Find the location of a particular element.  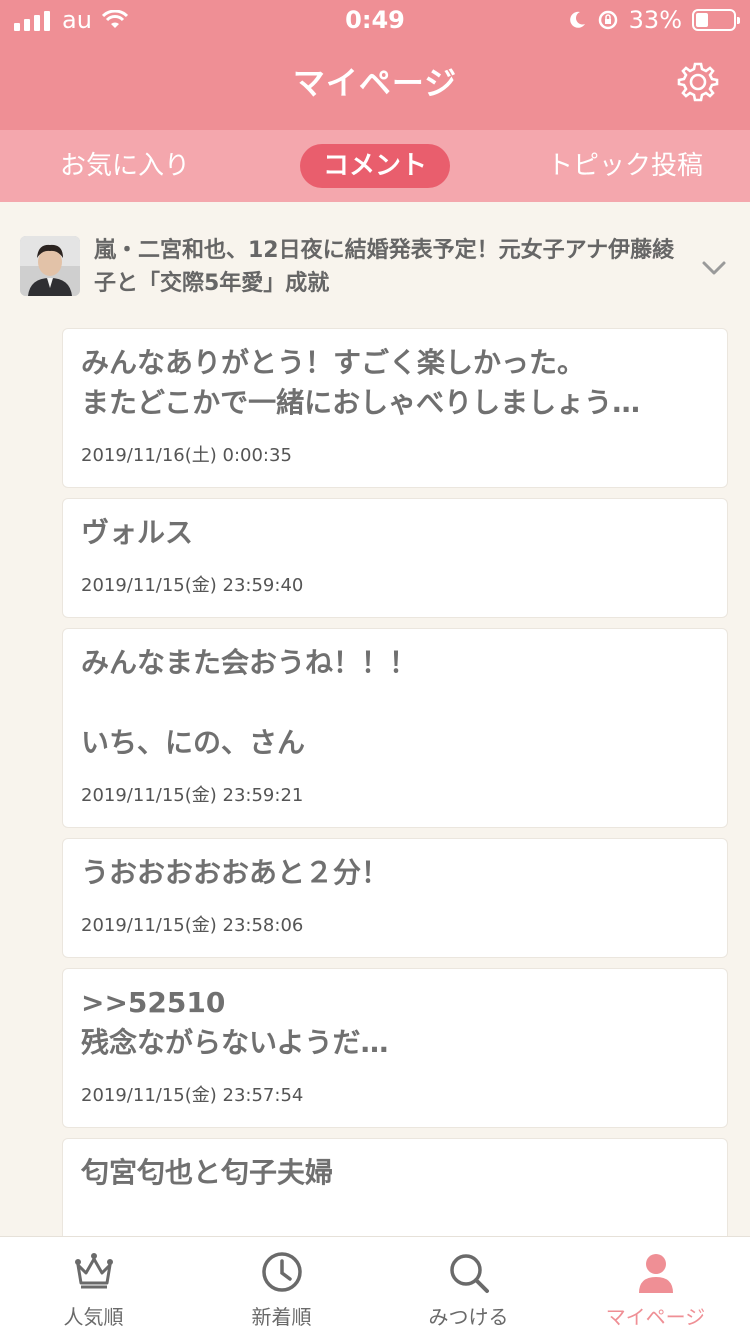

chevron-down-icon is located at coordinates (714, 268).